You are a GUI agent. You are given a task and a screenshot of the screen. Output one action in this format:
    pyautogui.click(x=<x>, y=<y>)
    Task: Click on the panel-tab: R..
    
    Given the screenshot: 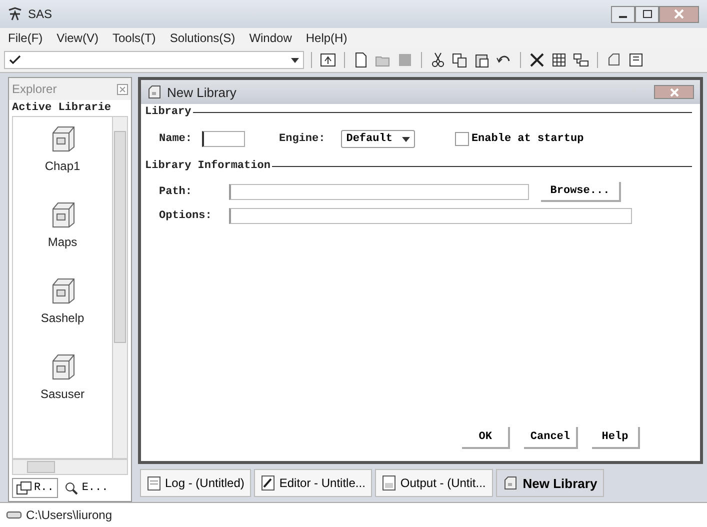 What is the action you would take?
    pyautogui.click(x=35, y=488)
    